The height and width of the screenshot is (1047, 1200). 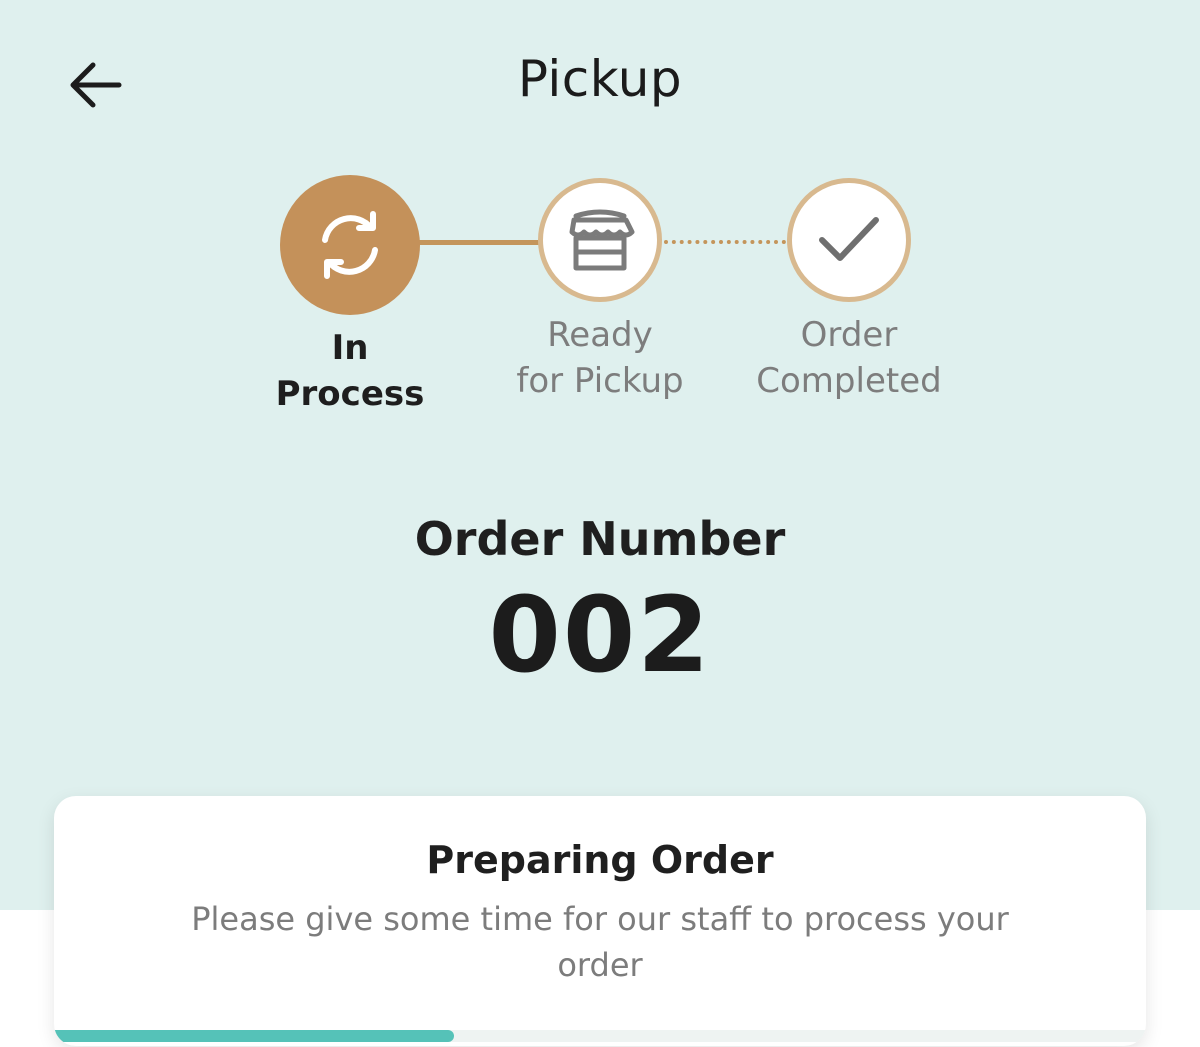 I want to click on step-circle-ready-for-pickup, so click(x=600, y=240).